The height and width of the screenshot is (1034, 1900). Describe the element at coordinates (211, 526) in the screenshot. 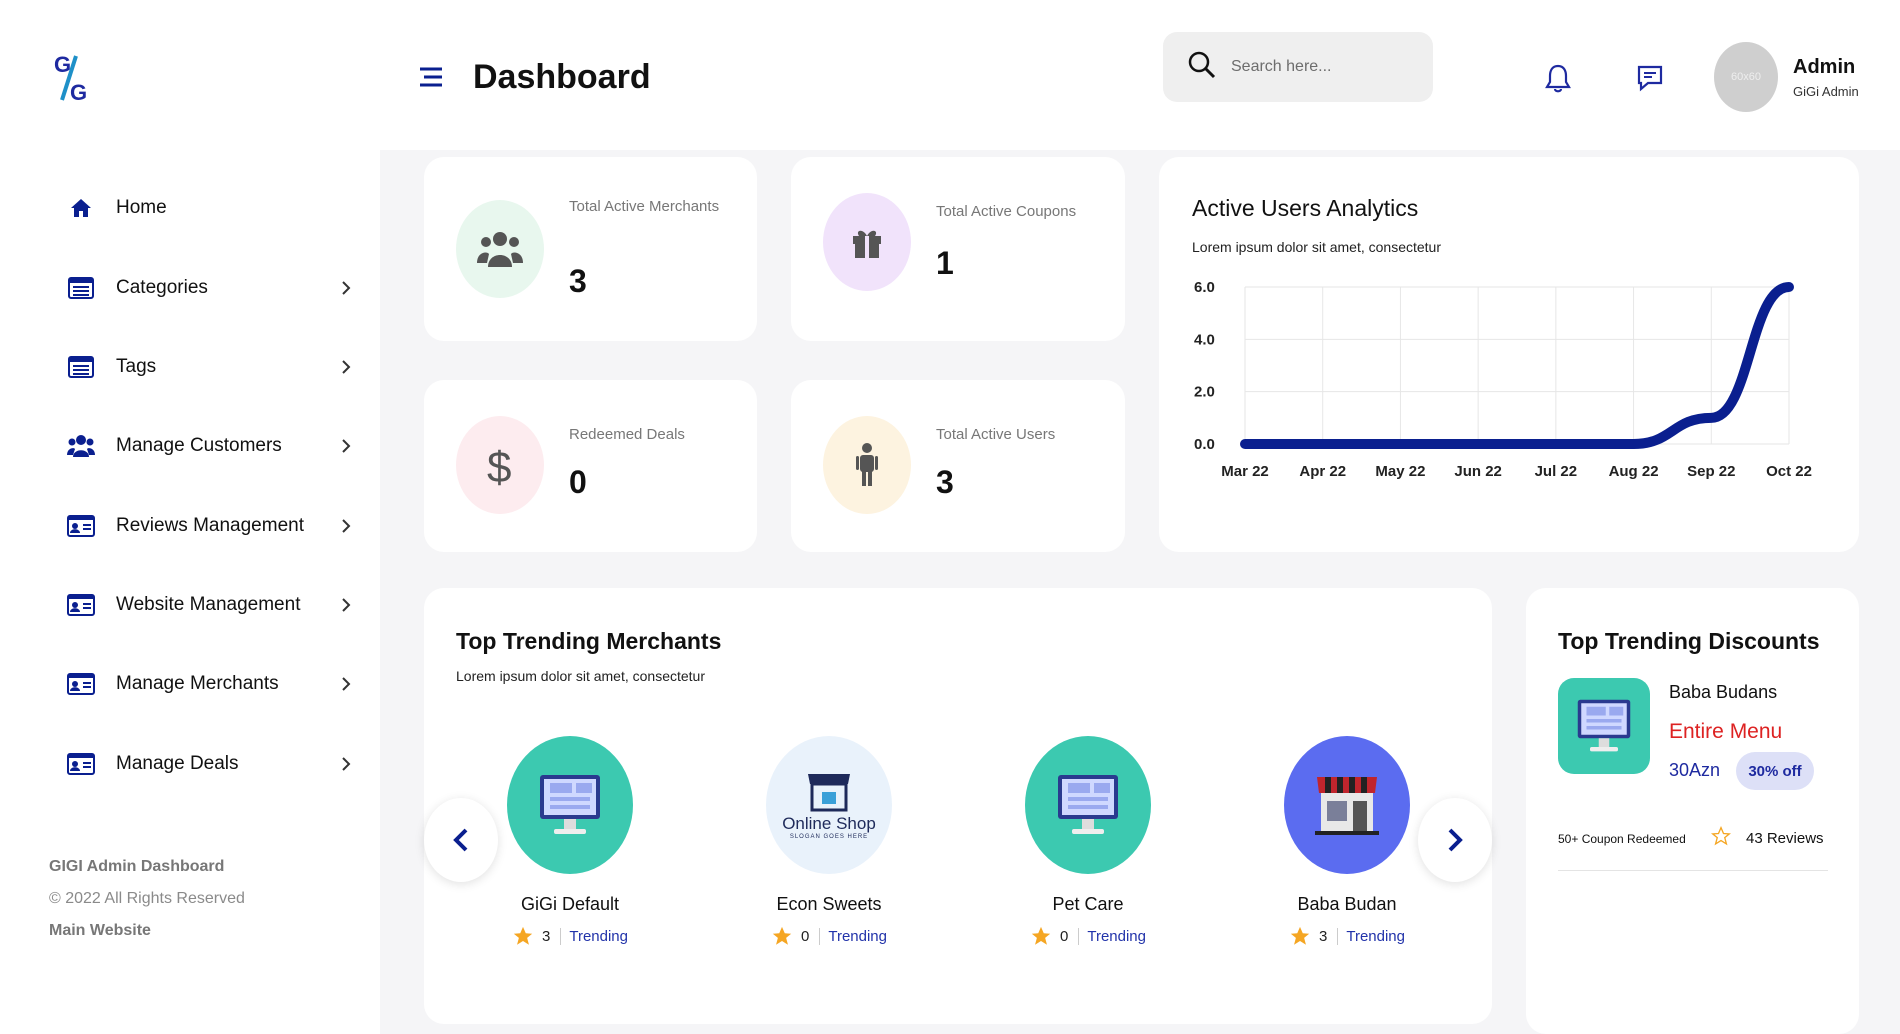

I see `sidebar-item-reviews-management: Reviews Management` at that location.